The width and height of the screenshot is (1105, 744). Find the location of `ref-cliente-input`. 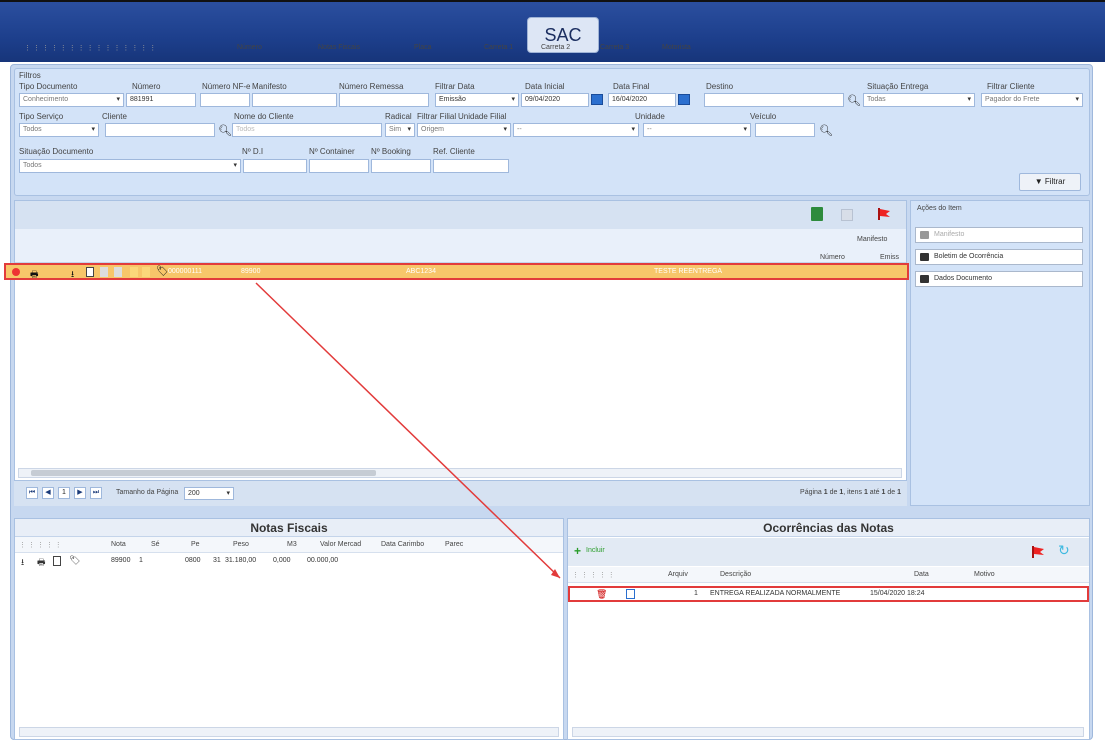

ref-cliente-input is located at coordinates (471, 166).